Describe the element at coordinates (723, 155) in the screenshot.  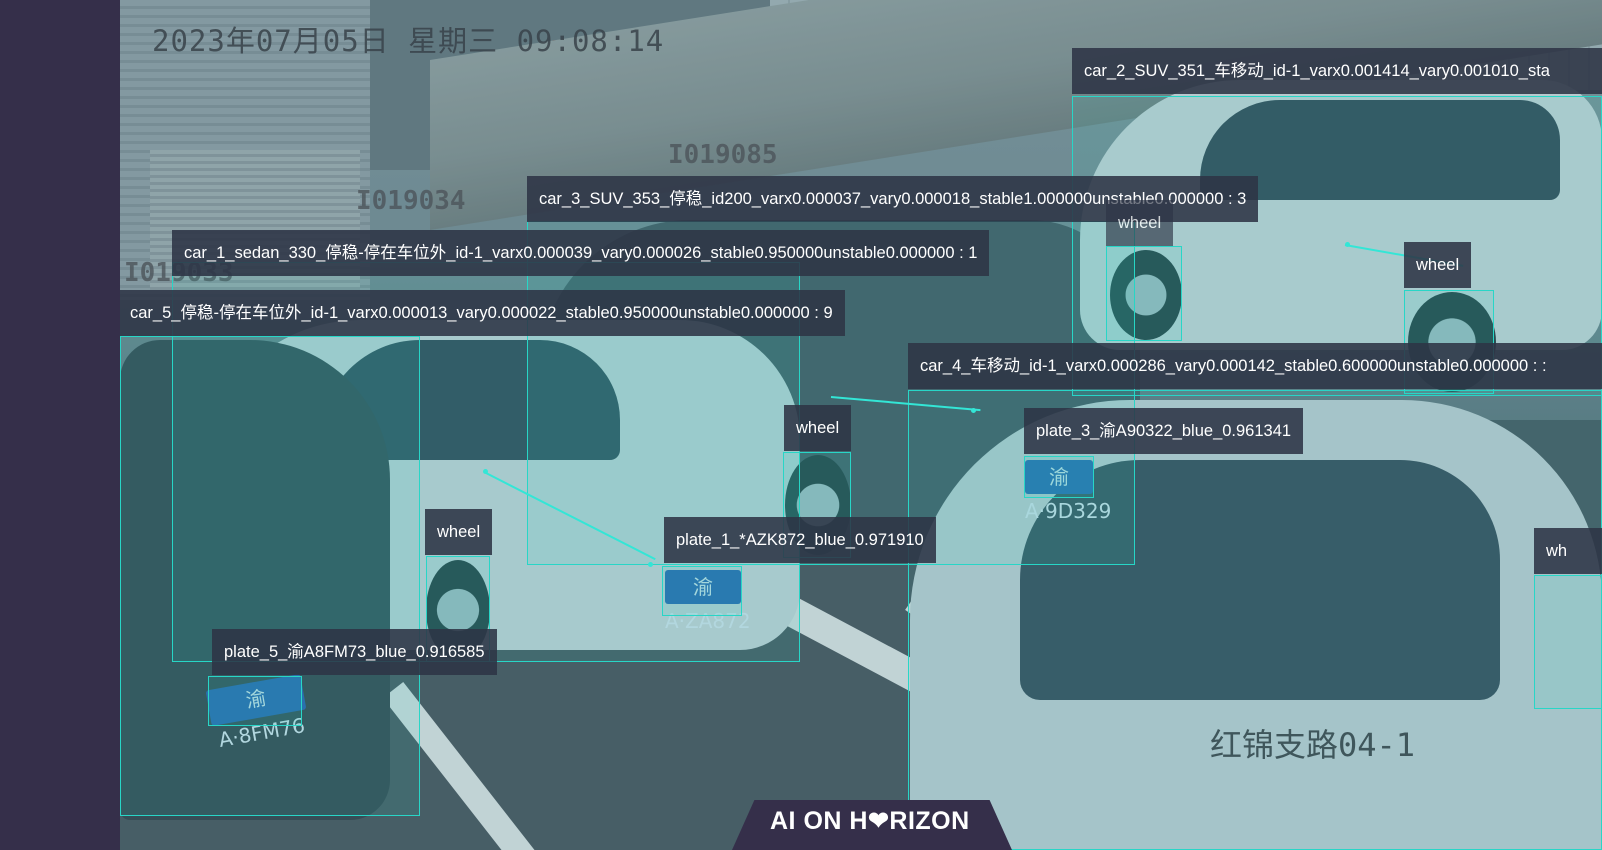
I see `id-tag: I019085` at that location.